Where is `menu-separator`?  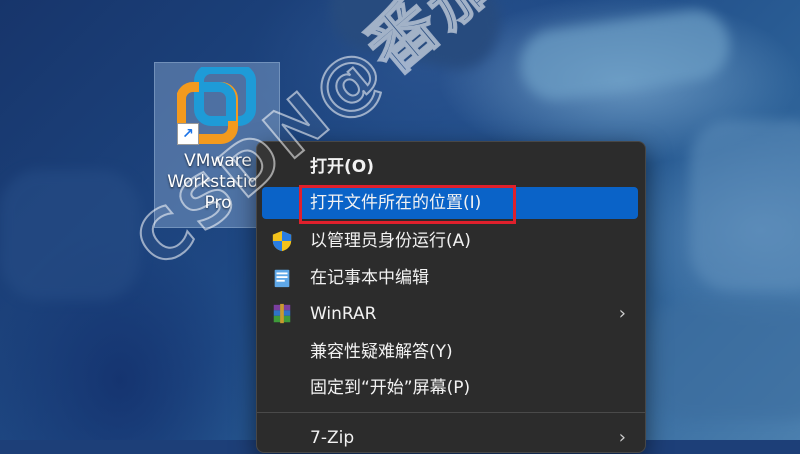 menu-separator is located at coordinates (451, 412).